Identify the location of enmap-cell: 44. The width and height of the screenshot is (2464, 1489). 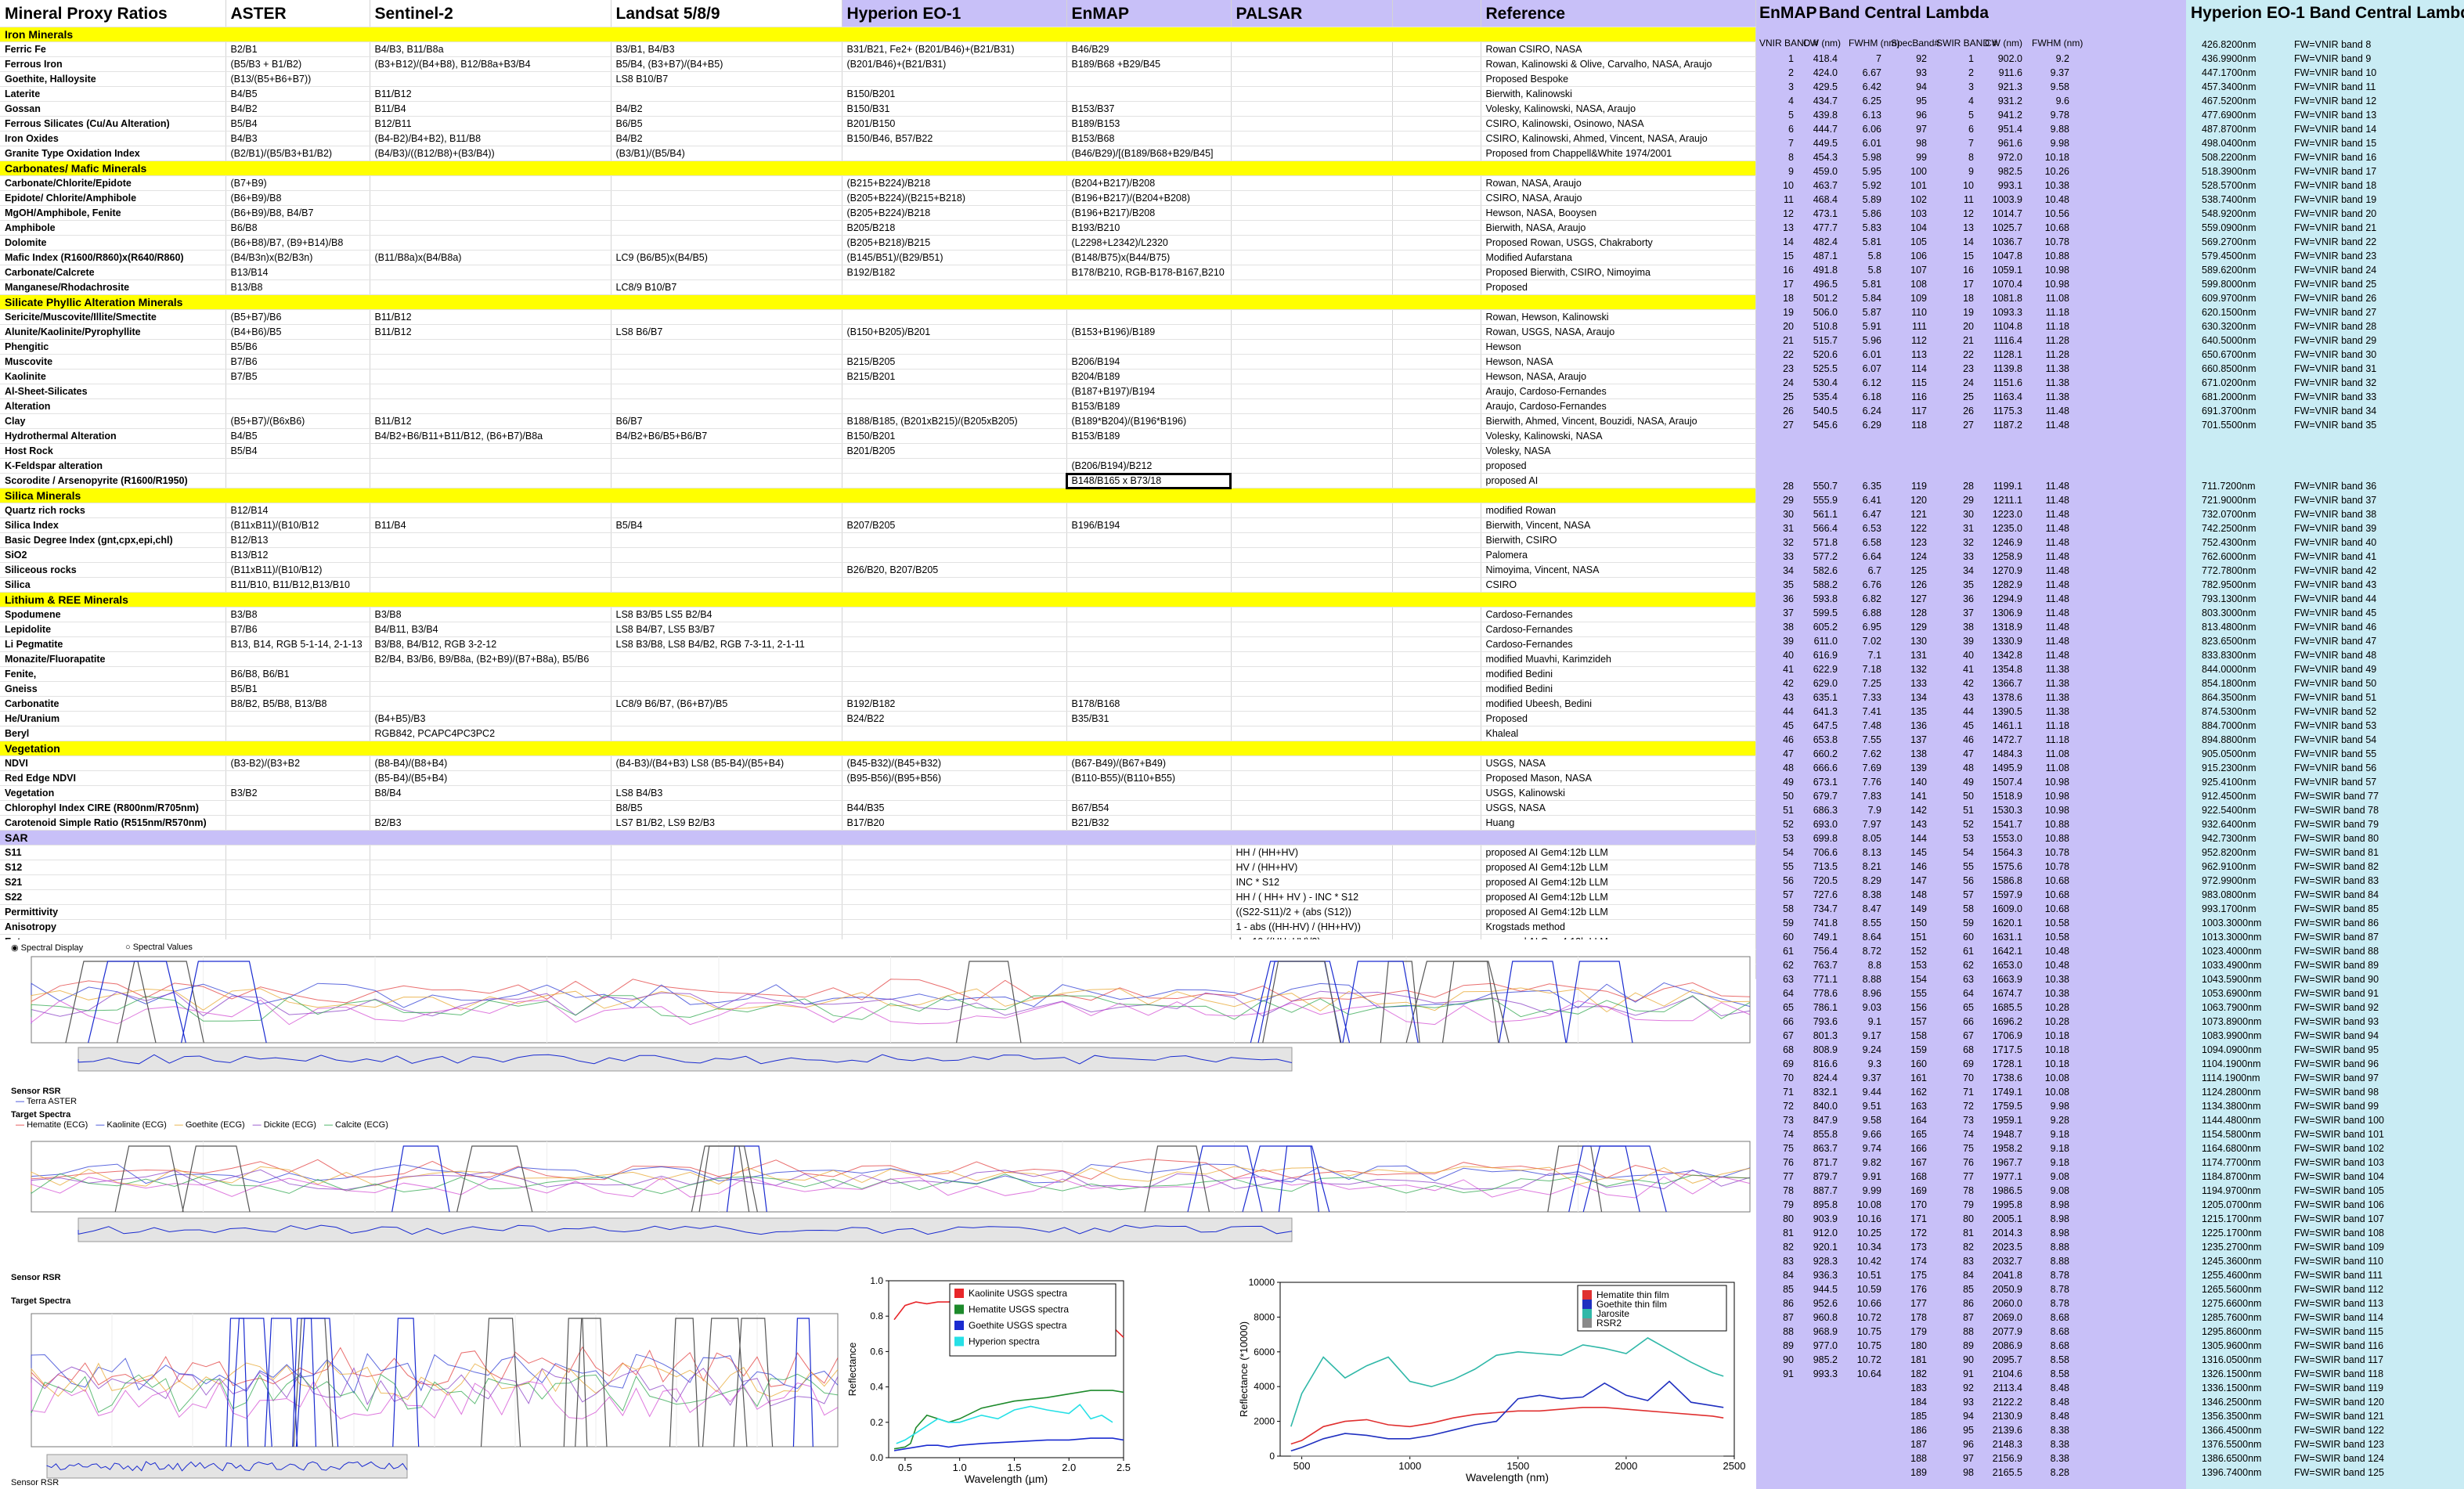
(1953, 712).